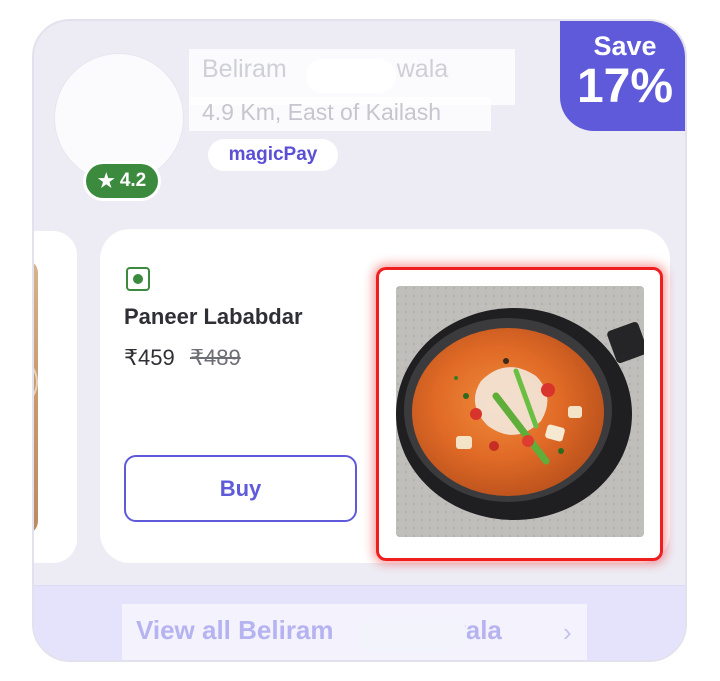  Describe the element at coordinates (36, 397) in the screenshot. I see `previous-item-image` at that location.